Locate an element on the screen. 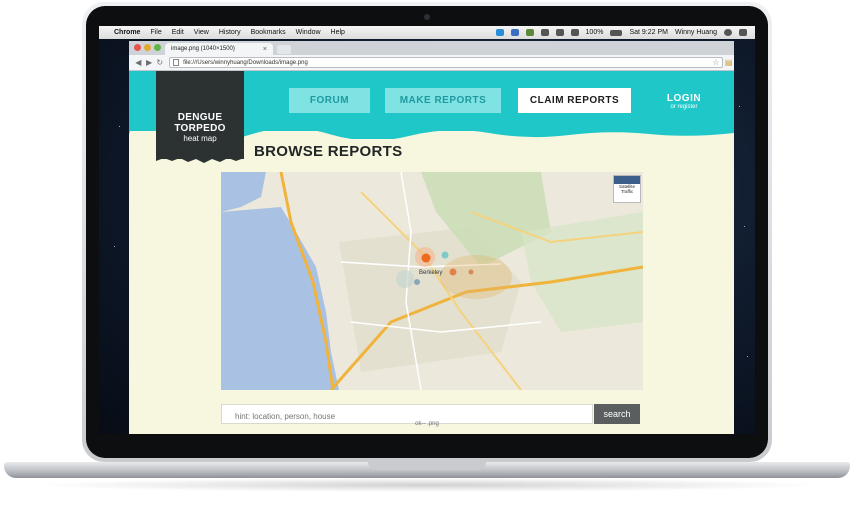 This screenshot has width=854, height=510. logo-line-1: DENGUE is located at coordinates (200, 117).